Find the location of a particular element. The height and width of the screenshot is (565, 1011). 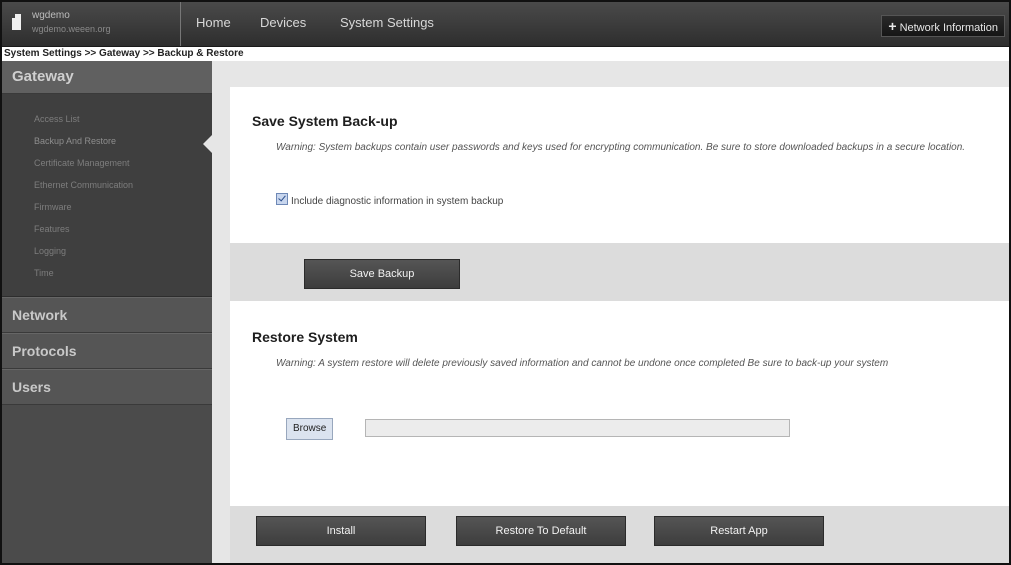

sidebar-item-ethernet-communication: Ethernet Communication is located at coordinates (107, 185).